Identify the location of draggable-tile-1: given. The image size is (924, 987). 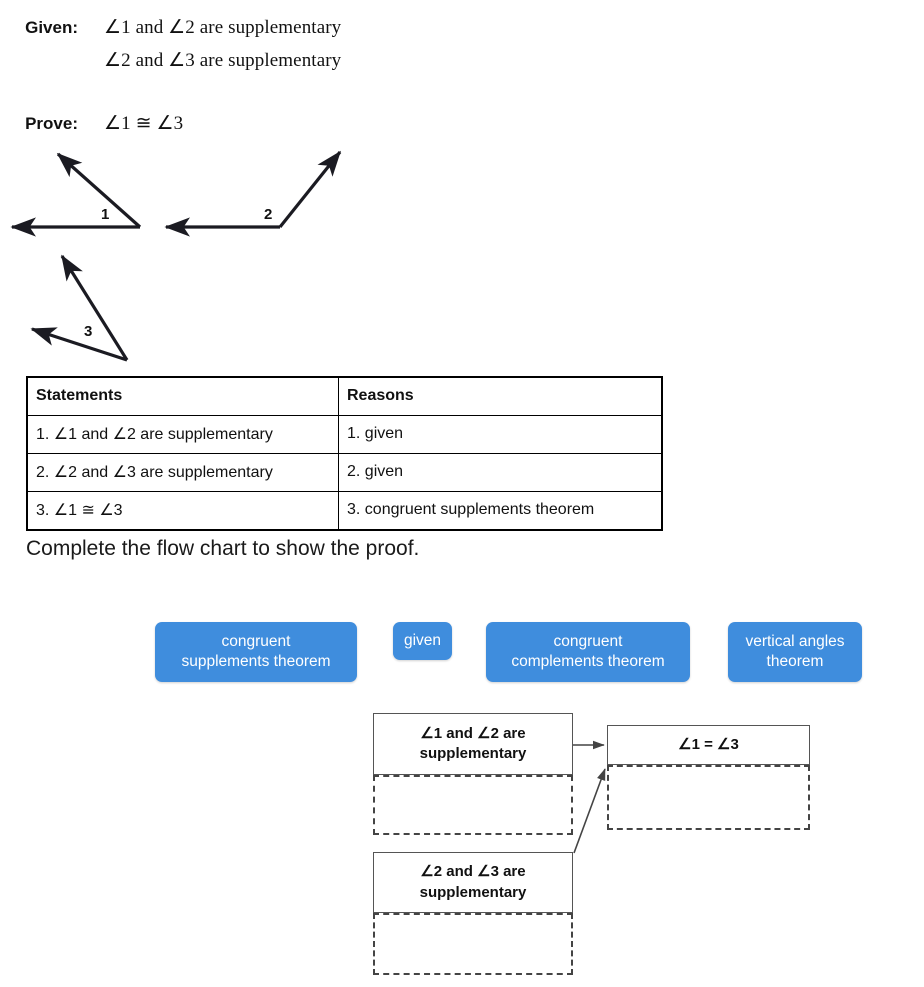
(422, 641).